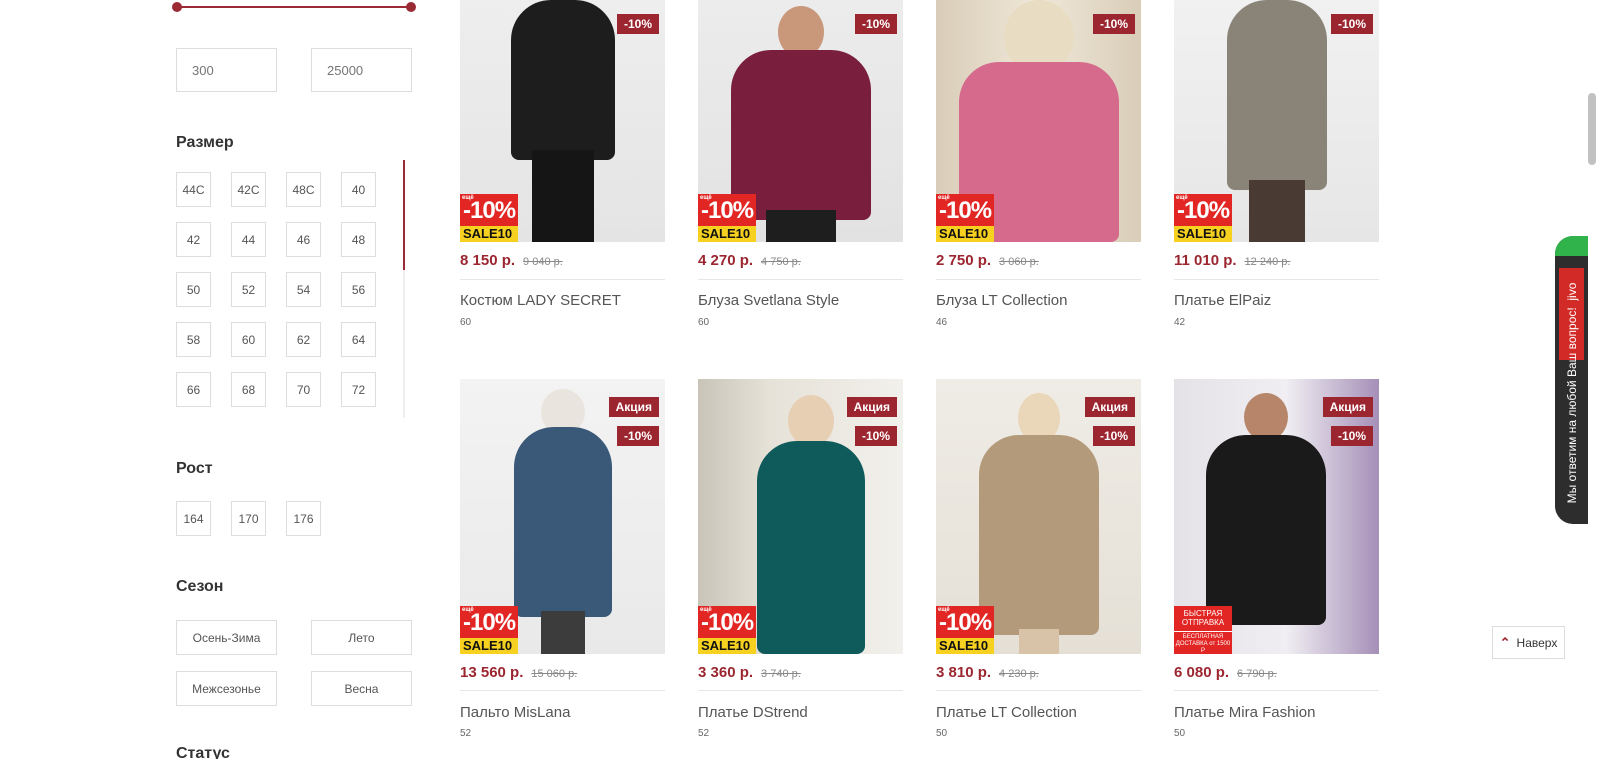  Describe the element at coordinates (226, 688) in the screenshot. I see `season-option: Межсезонье` at that location.